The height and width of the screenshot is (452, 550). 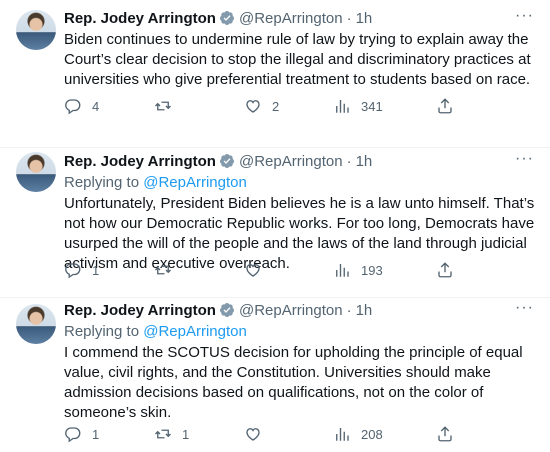 I want to click on tweet-actions: 4 2 341, so click(x=307, y=106).